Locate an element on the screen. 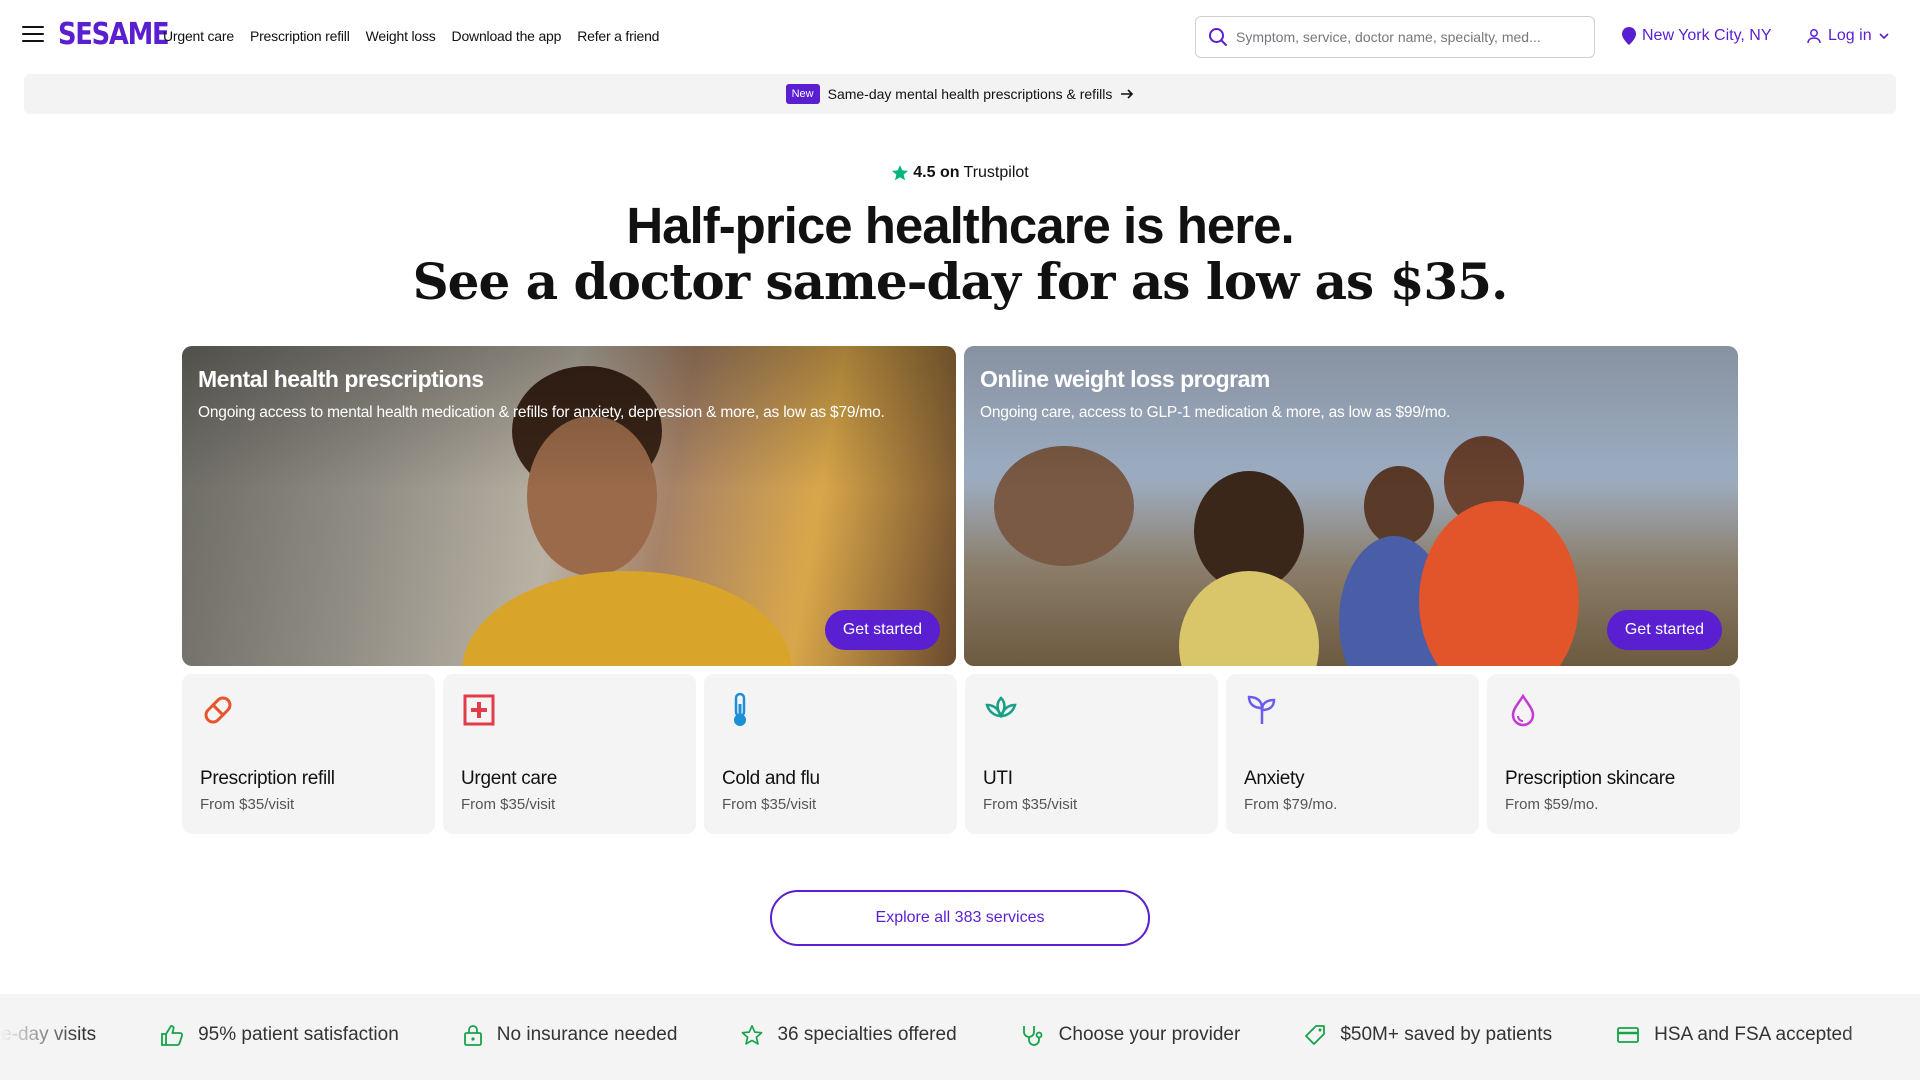 The width and height of the screenshot is (1920, 1080). stat-label: No insurance needed is located at coordinates (587, 1034).